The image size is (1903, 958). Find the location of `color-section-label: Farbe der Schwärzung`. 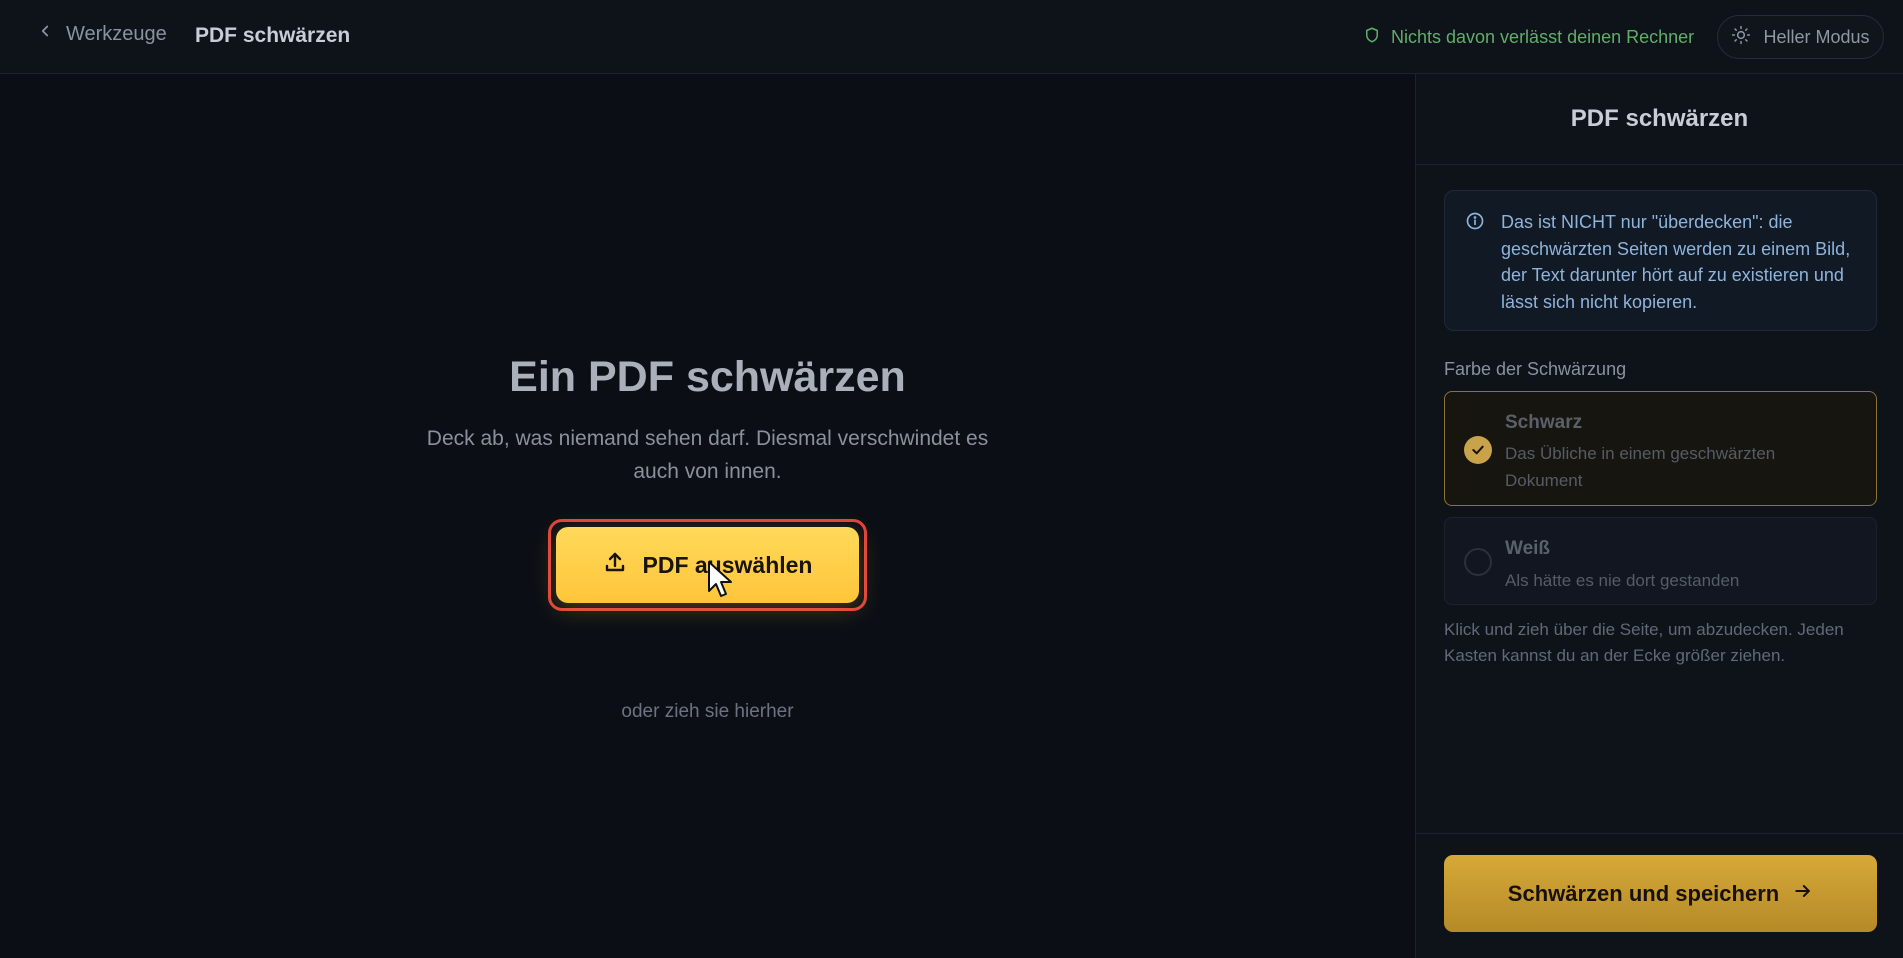

color-section-label: Farbe der Schwärzung is located at coordinates (1535, 369).